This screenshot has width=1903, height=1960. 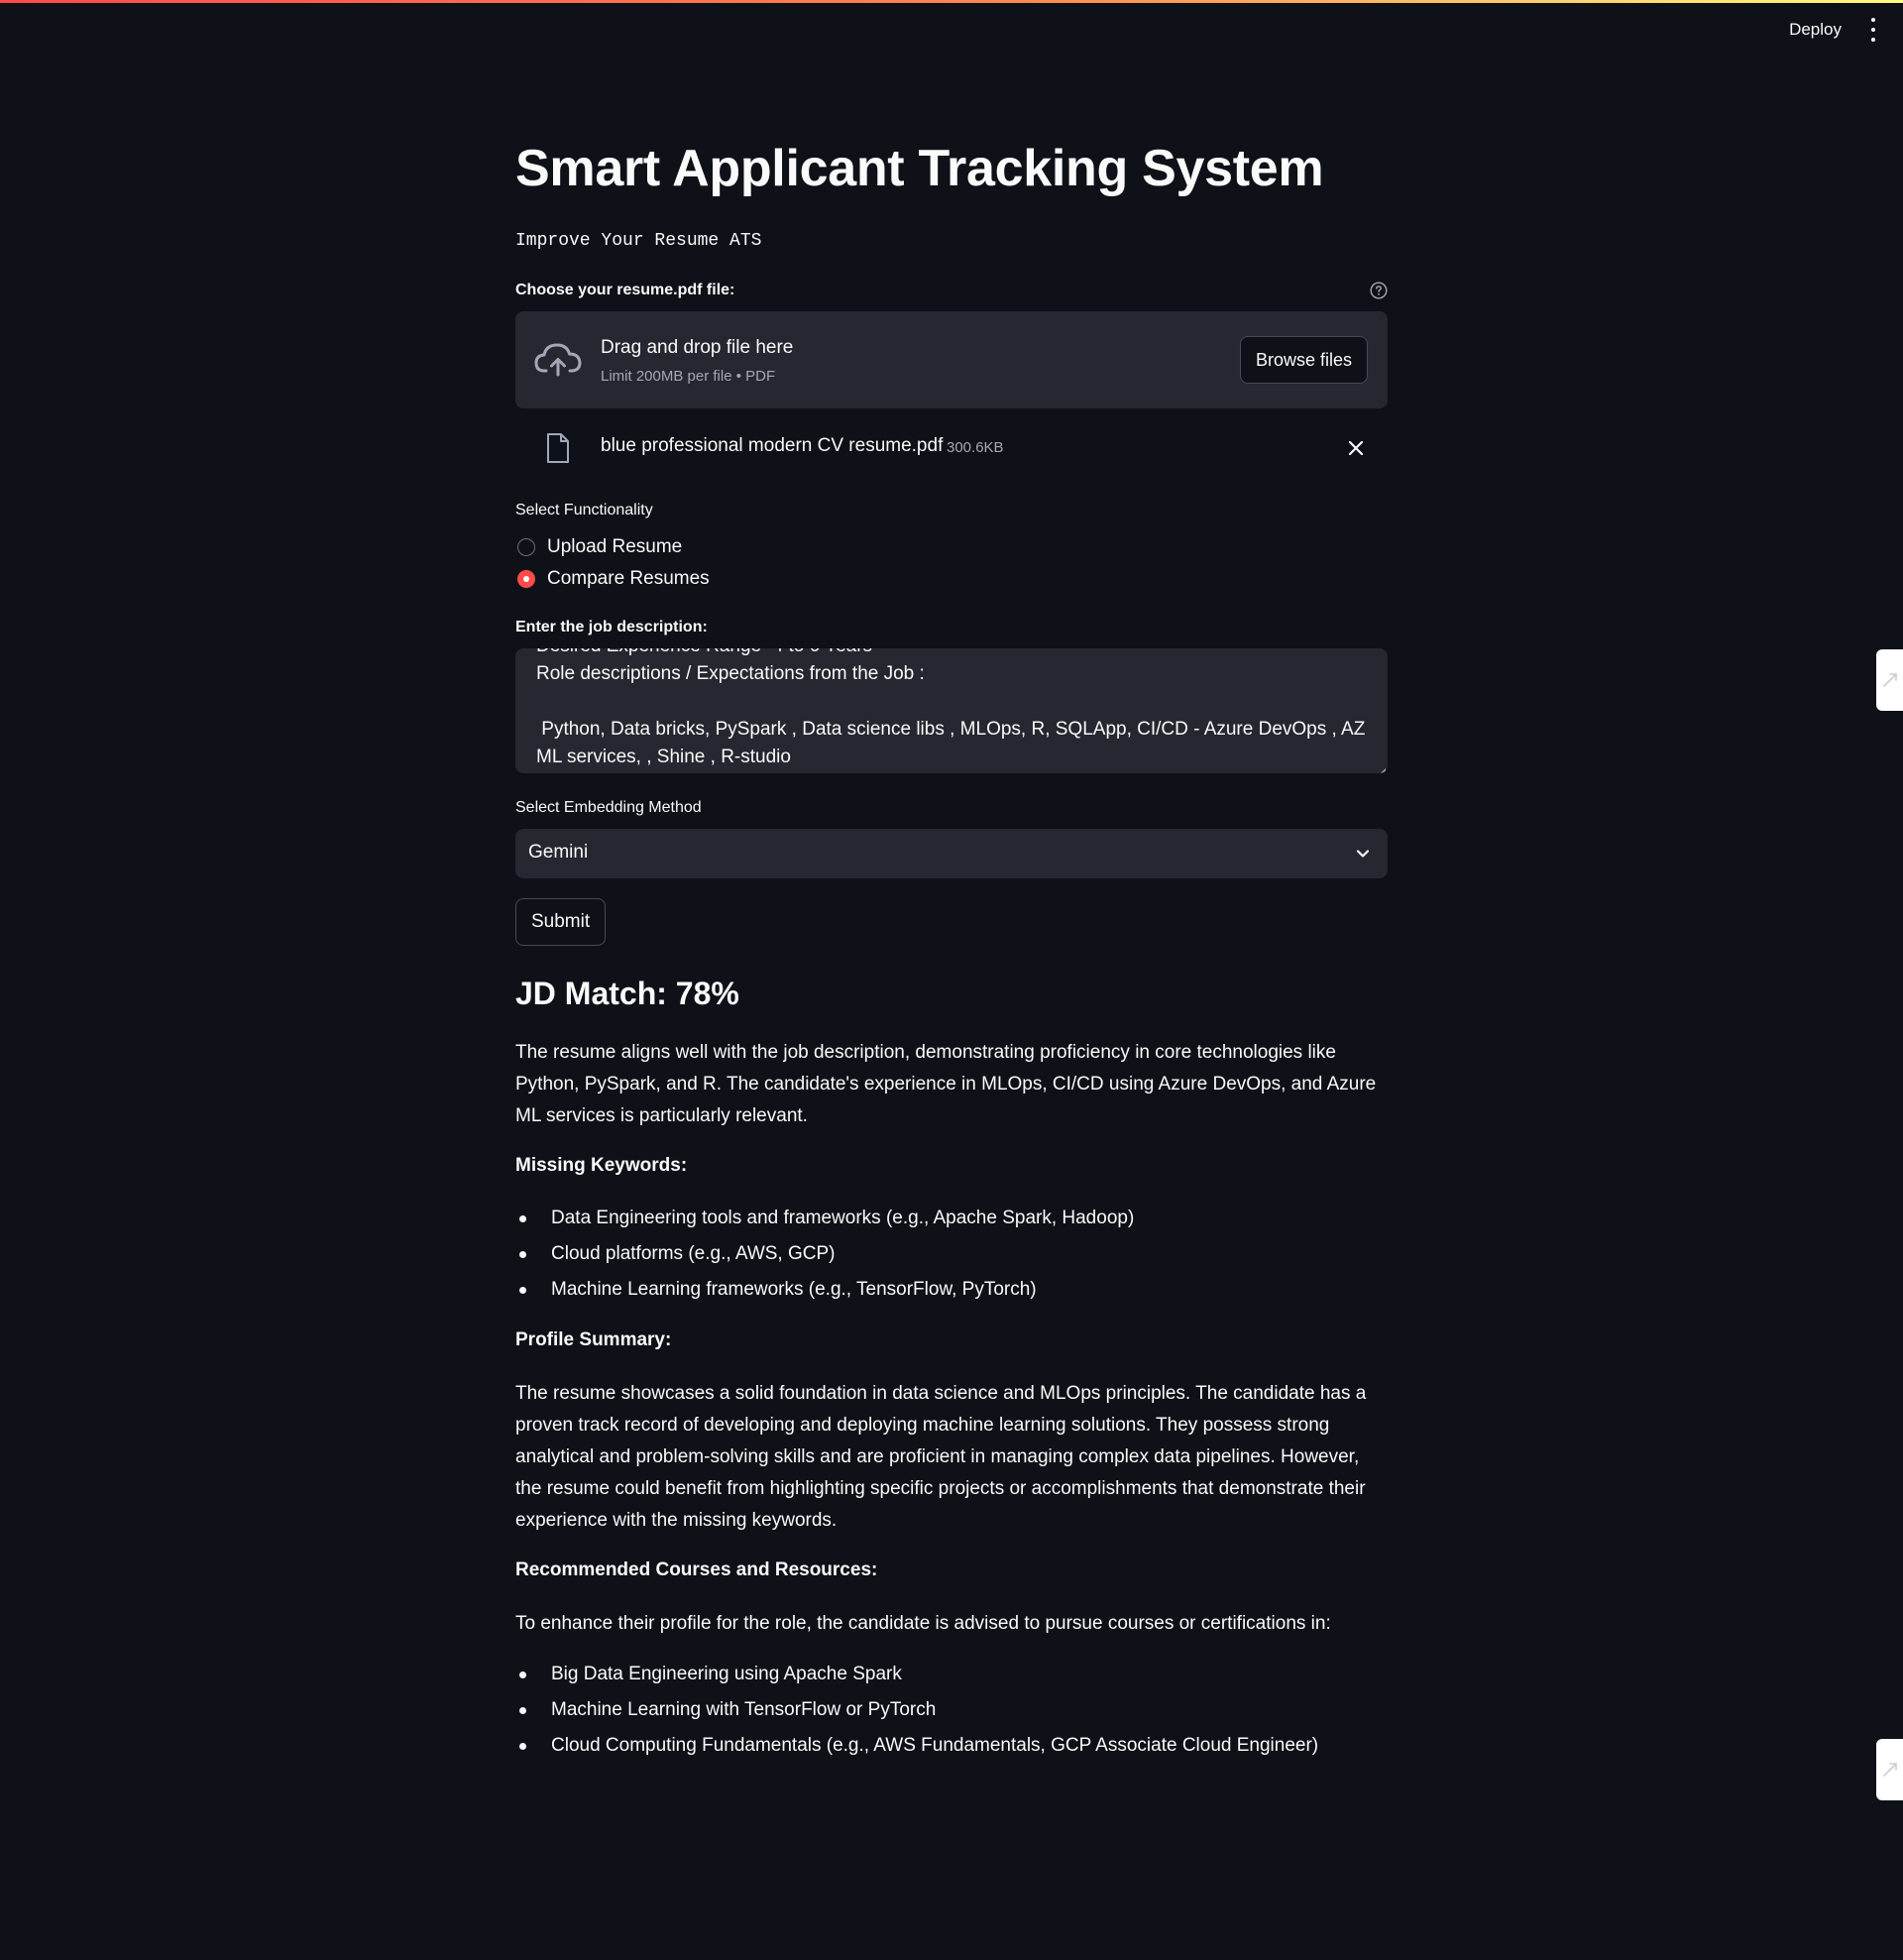 I want to click on radio-label: Compare Resumes, so click(x=628, y=578).